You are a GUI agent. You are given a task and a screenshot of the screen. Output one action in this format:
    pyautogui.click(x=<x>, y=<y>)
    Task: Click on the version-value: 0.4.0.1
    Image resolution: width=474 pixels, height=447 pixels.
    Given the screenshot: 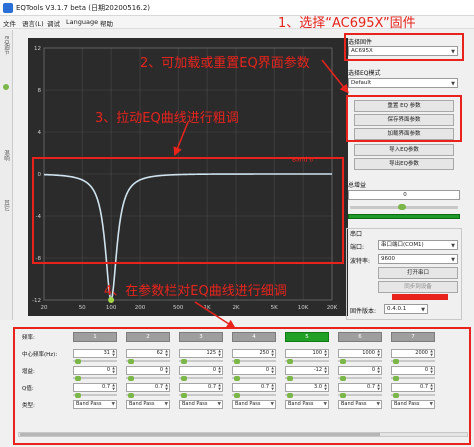 What is the action you would take?
    pyautogui.click(x=397, y=309)
    